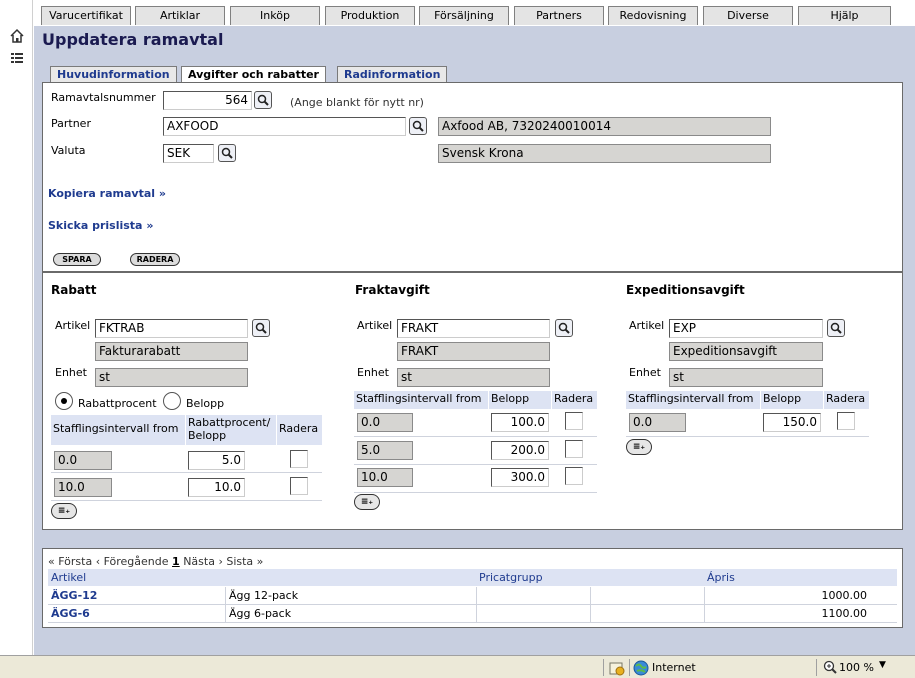 This screenshot has width=915, height=678. Describe the element at coordinates (17, 36) in the screenshot. I see `home-icon` at that location.